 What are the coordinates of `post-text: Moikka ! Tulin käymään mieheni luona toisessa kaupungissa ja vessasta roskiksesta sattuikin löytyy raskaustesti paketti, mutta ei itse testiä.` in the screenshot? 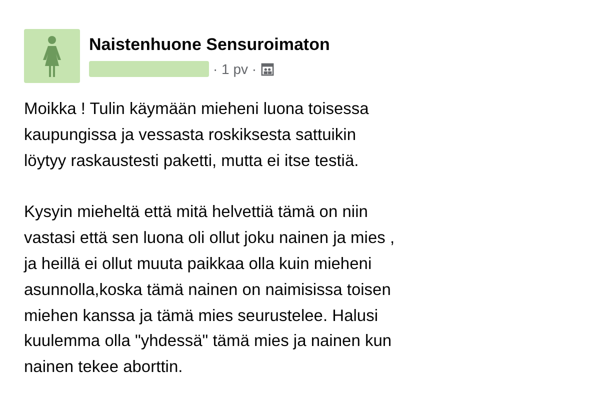 It's located at (197, 135).